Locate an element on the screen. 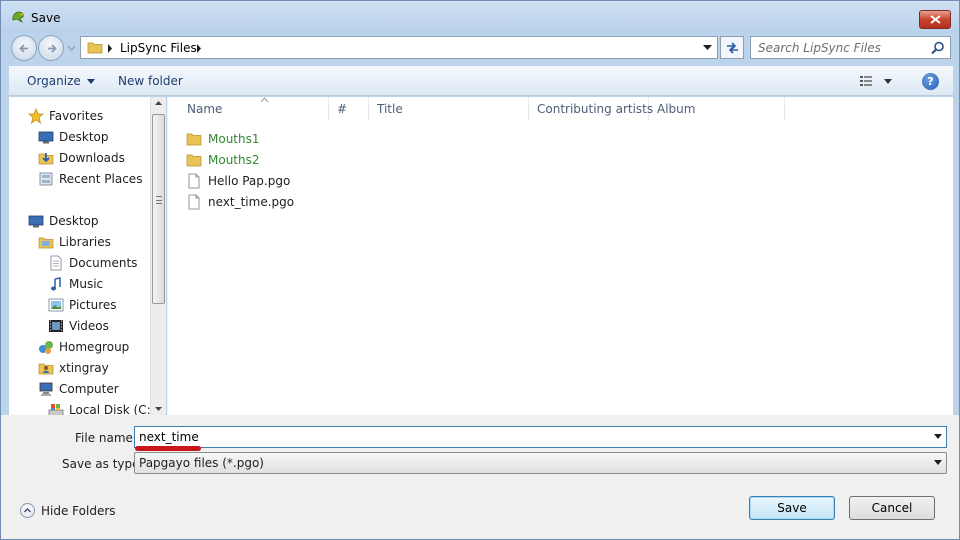 The height and width of the screenshot is (540, 960). pictures-icon is located at coordinates (56, 305).